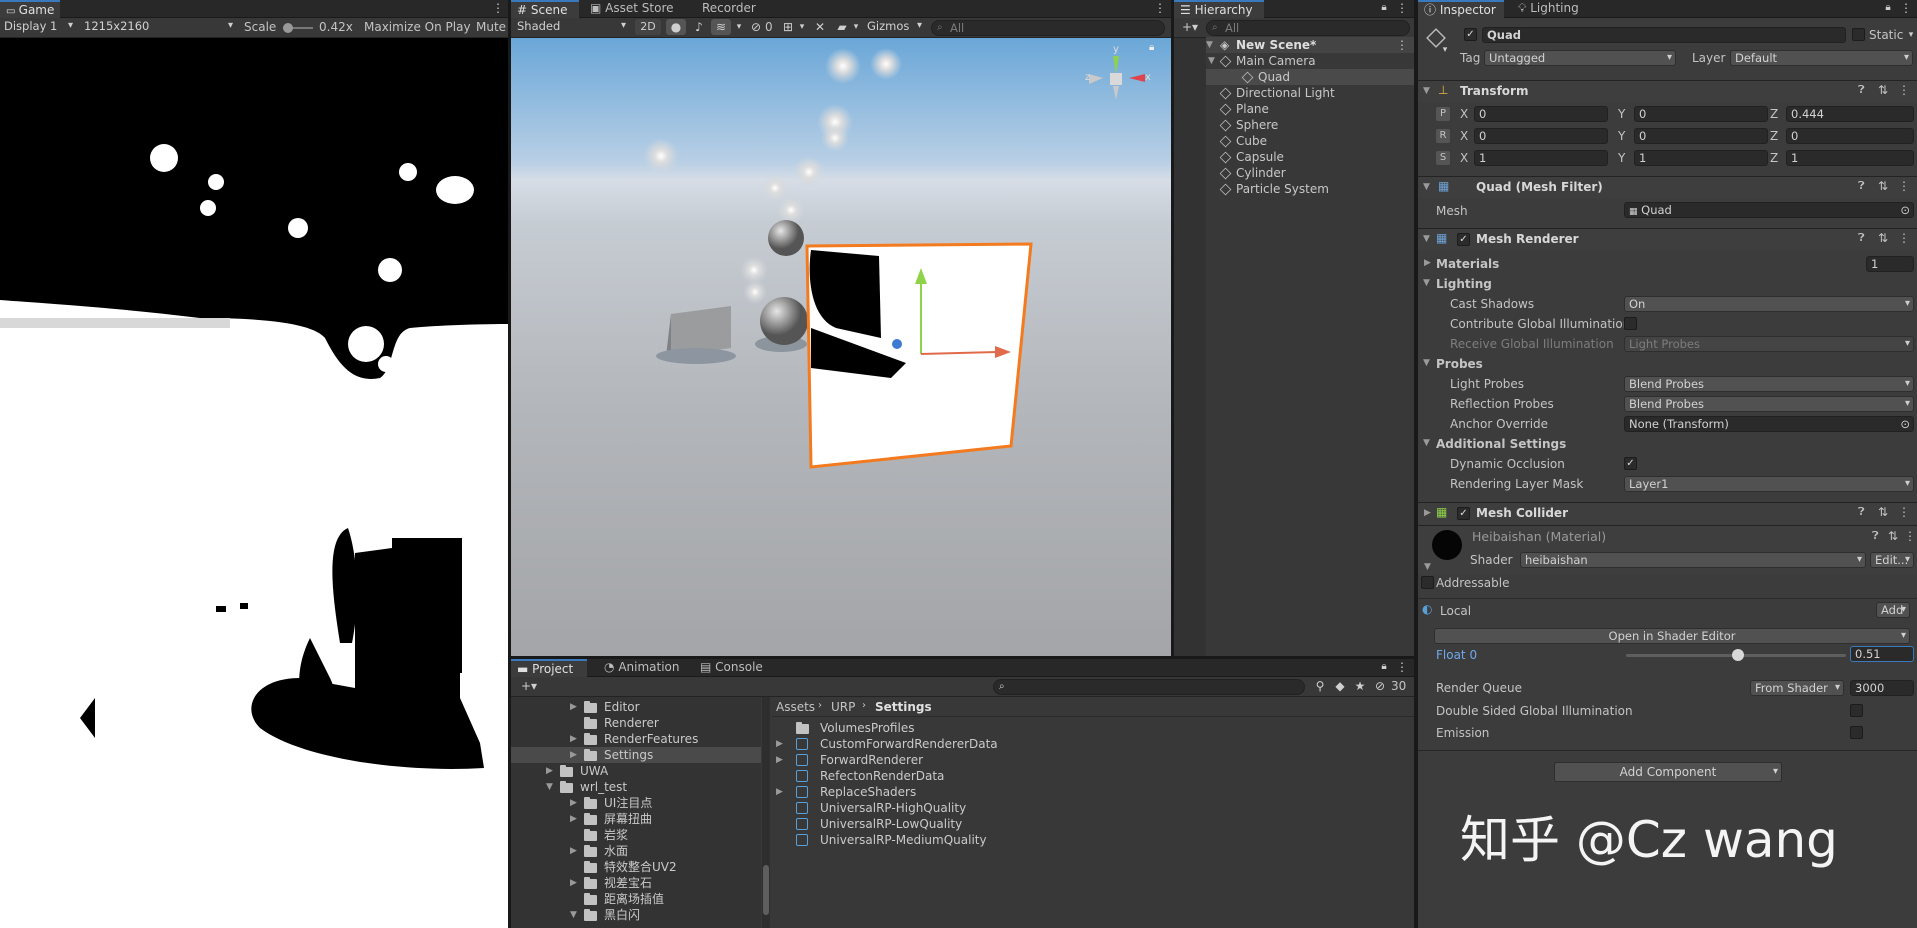 Image resolution: width=1917 pixels, height=928 pixels. Describe the element at coordinates (1310, 93) in the screenshot. I see `hierarchy-item: Directional Light` at that location.